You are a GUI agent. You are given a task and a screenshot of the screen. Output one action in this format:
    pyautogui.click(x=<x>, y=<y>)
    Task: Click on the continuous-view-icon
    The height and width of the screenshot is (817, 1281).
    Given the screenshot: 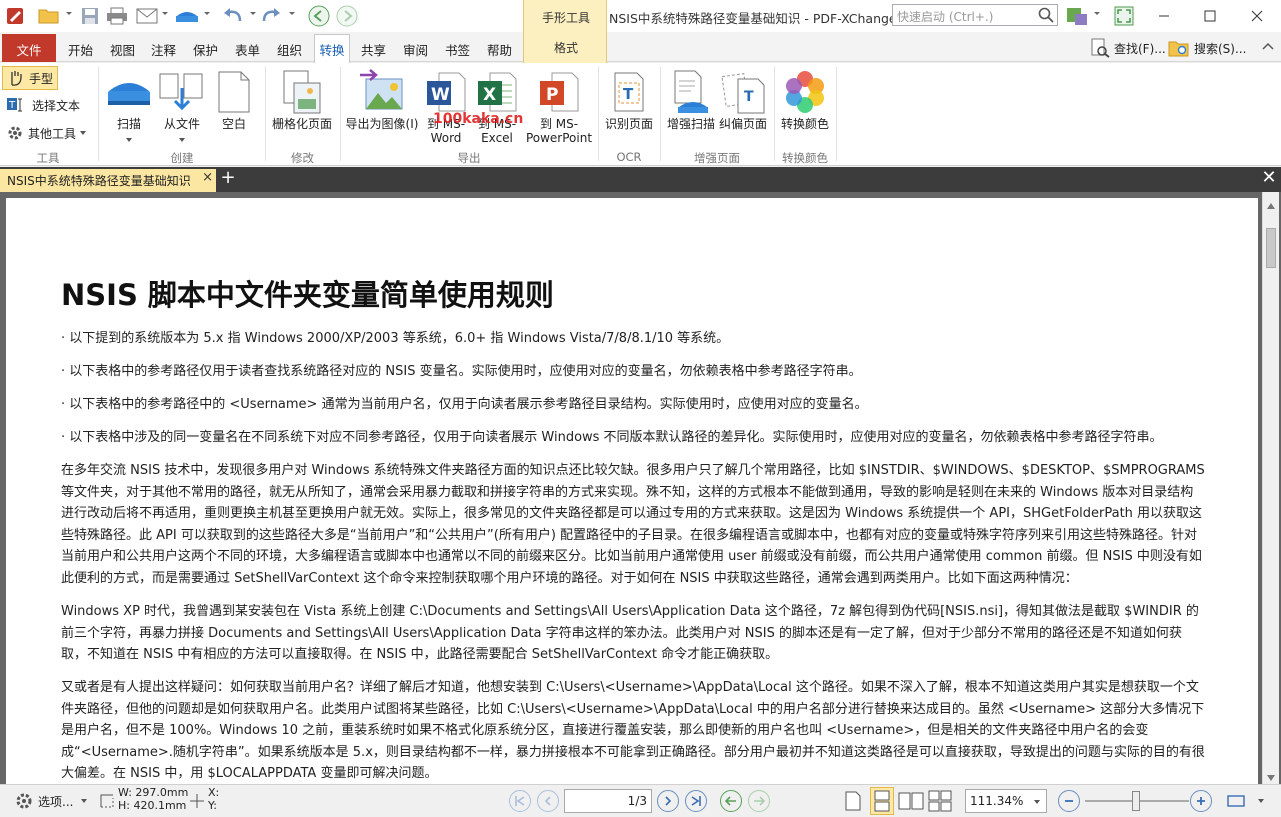 What is the action you would take?
    pyautogui.click(x=882, y=801)
    